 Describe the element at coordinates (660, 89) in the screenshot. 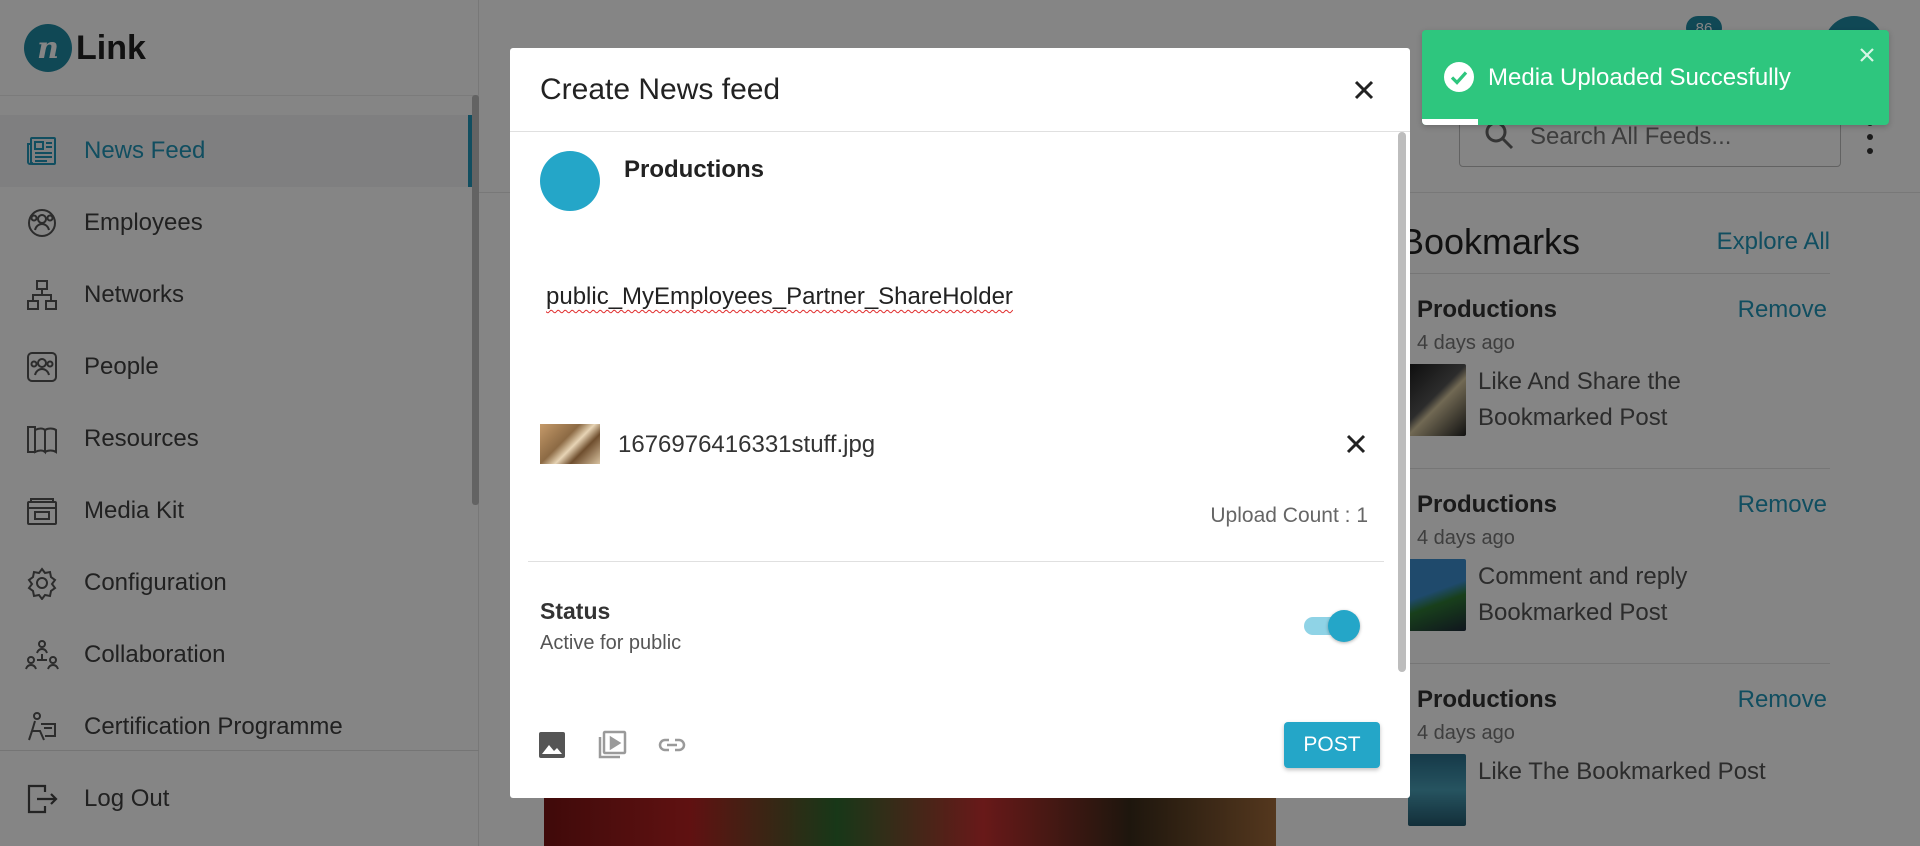

I see `dialog-title: Create News feed` at that location.